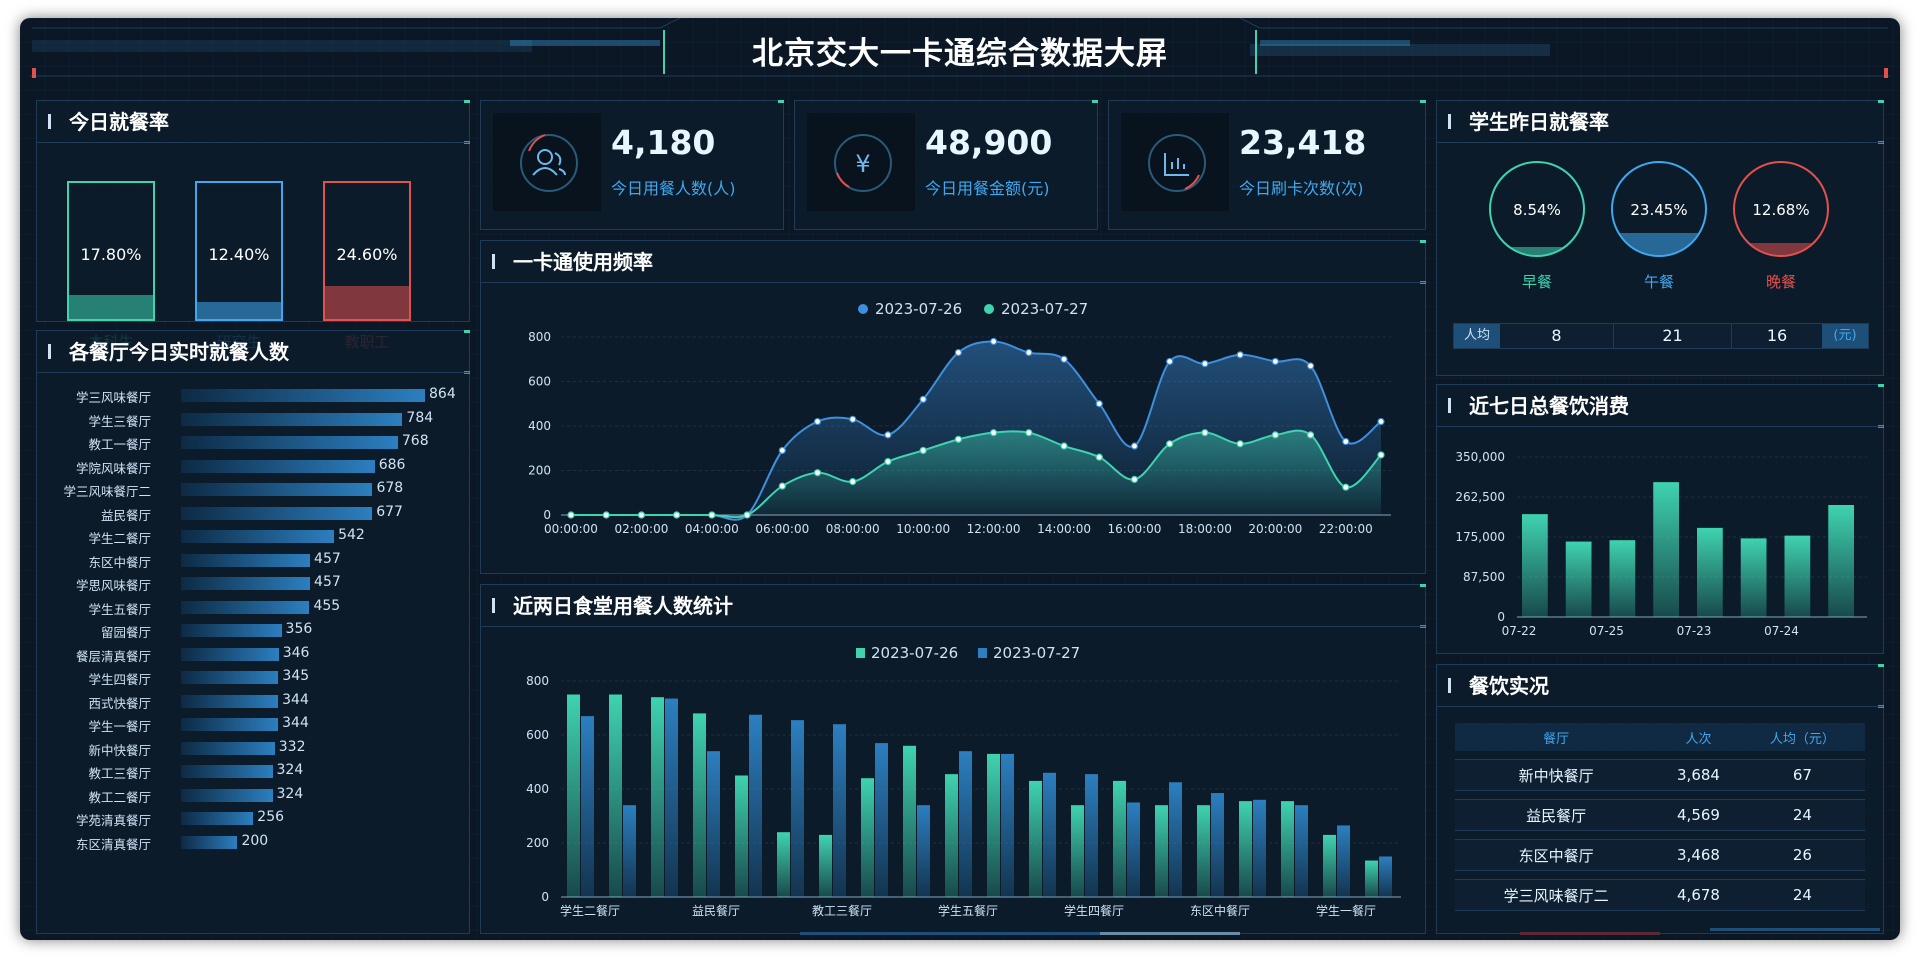 This screenshot has height=959, width=1920. I want to click on restaurant-value: 200, so click(255, 840).